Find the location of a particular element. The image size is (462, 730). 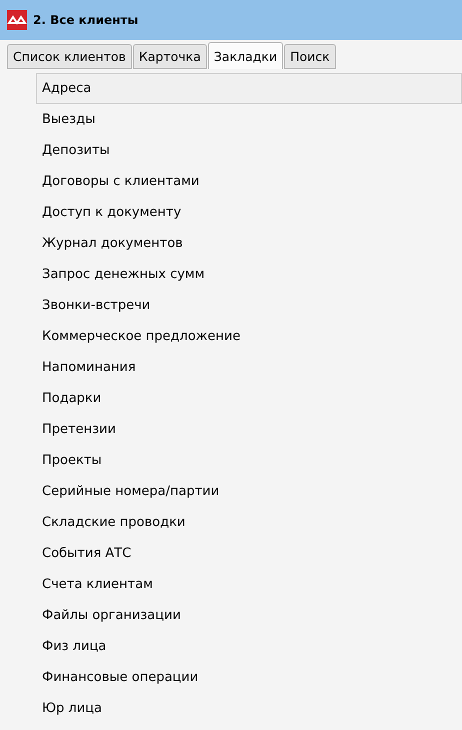

app-logo-icon is located at coordinates (17, 20).